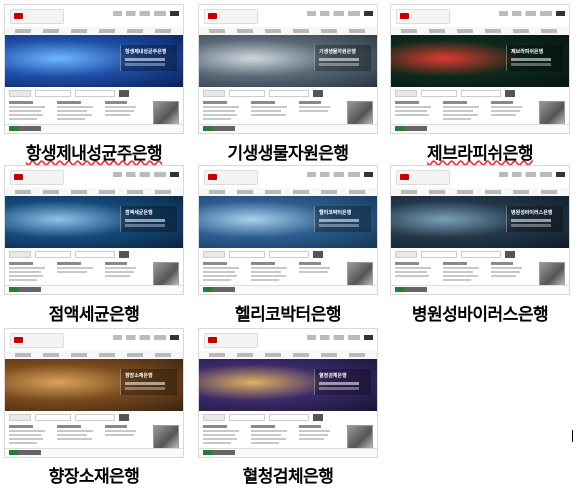 This screenshot has height=489, width=577. What do you see at coordinates (480, 315) in the screenshot?
I see `bank-label-6: 병원성바이러스은행` at bounding box center [480, 315].